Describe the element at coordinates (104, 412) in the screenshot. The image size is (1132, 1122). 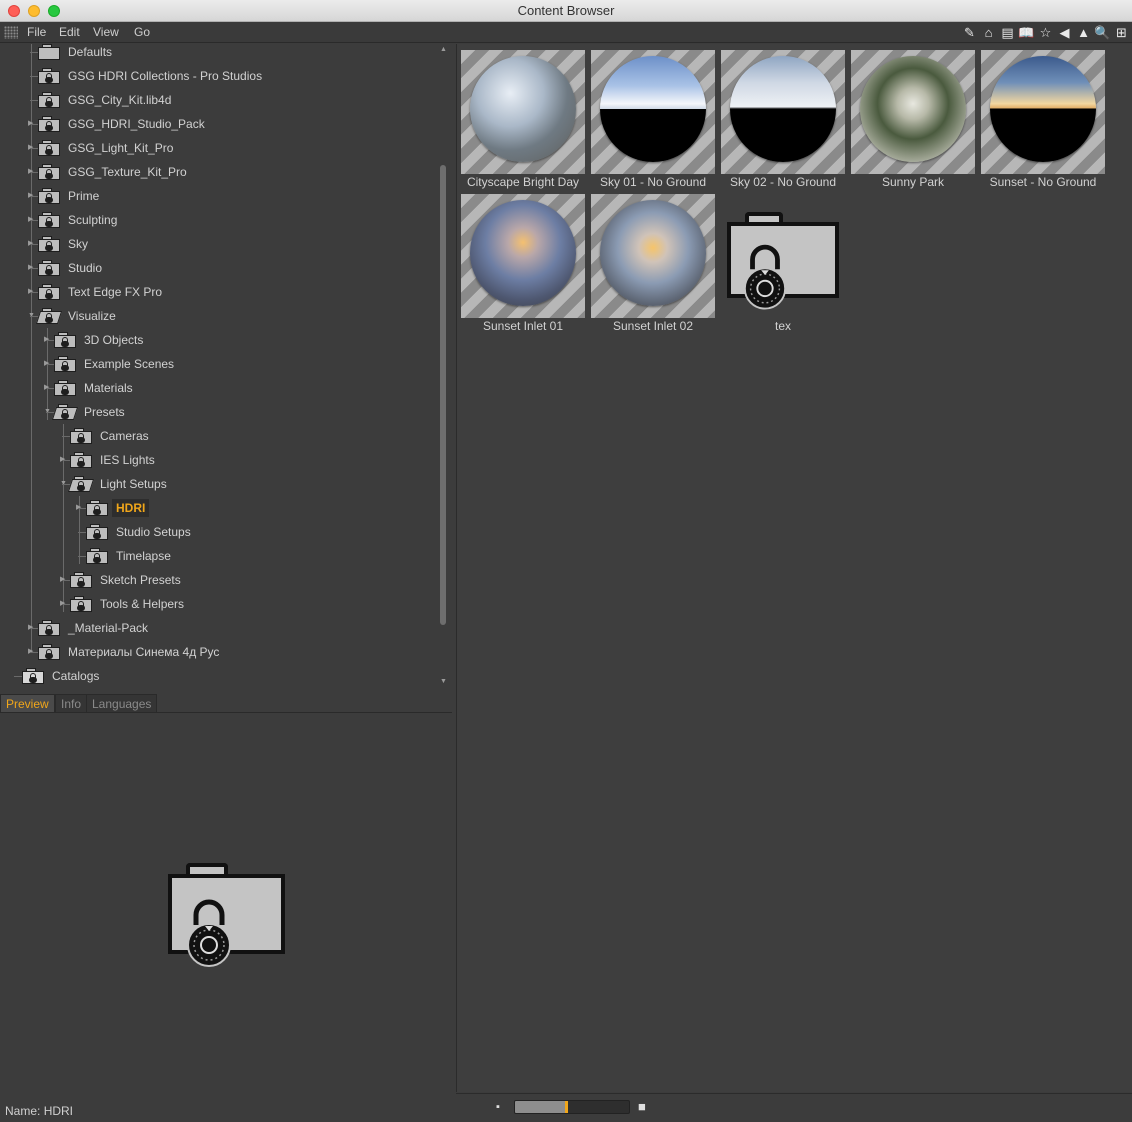
I see `tree-item-label: Presets` at that location.